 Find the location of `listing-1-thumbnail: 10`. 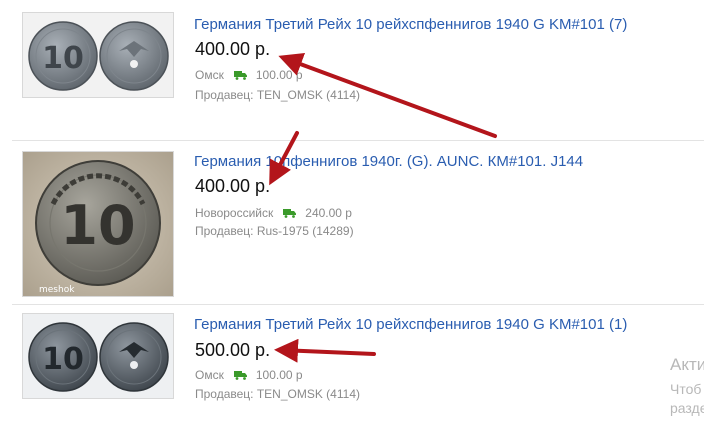

listing-1-thumbnail: 10 is located at coordinates (98, 55).